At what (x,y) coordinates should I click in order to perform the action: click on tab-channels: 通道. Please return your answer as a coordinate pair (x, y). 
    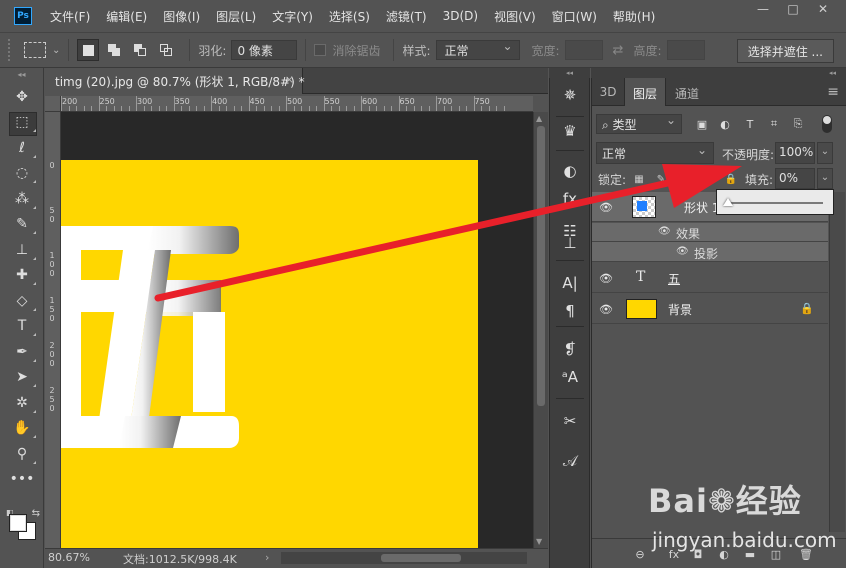
    Looking at the image, I should click on (687, 92).